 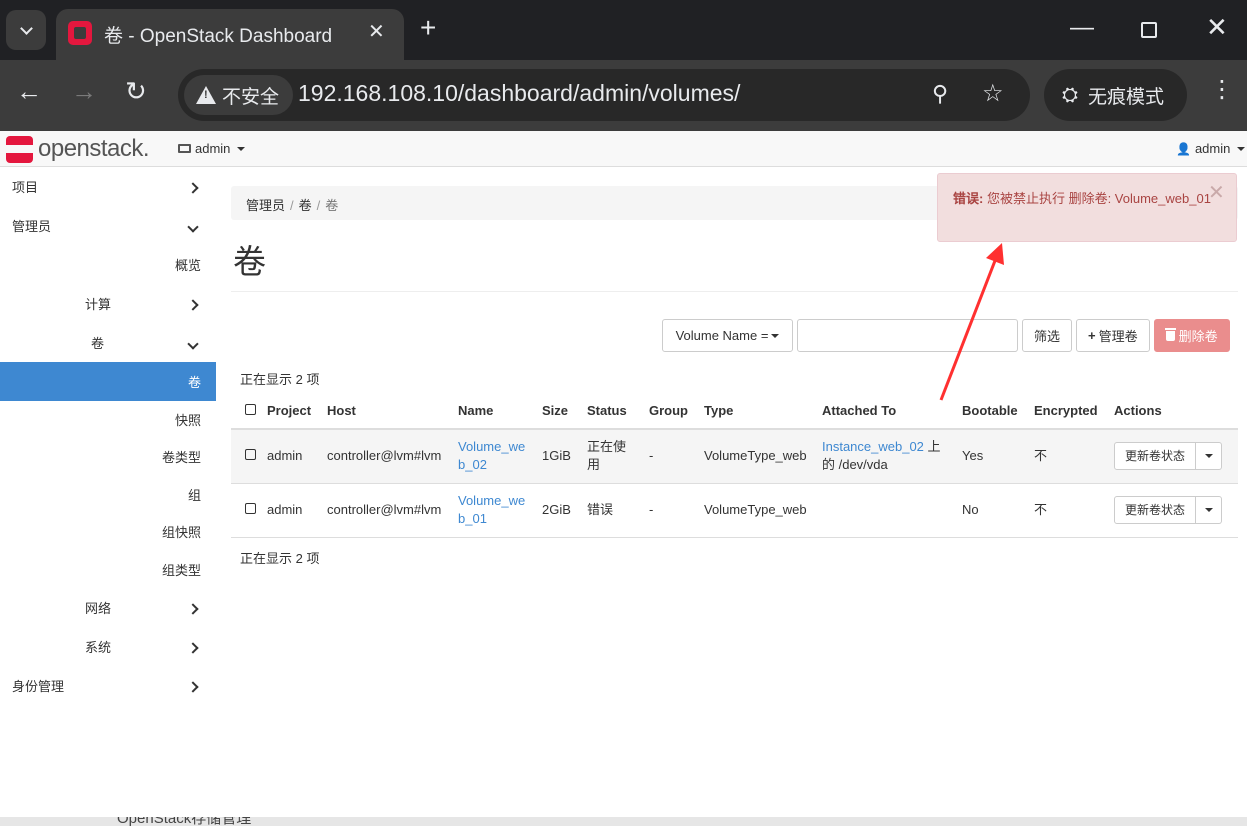 I want to click on user-menu: 👤 admin, so click(x=1211, y=148).